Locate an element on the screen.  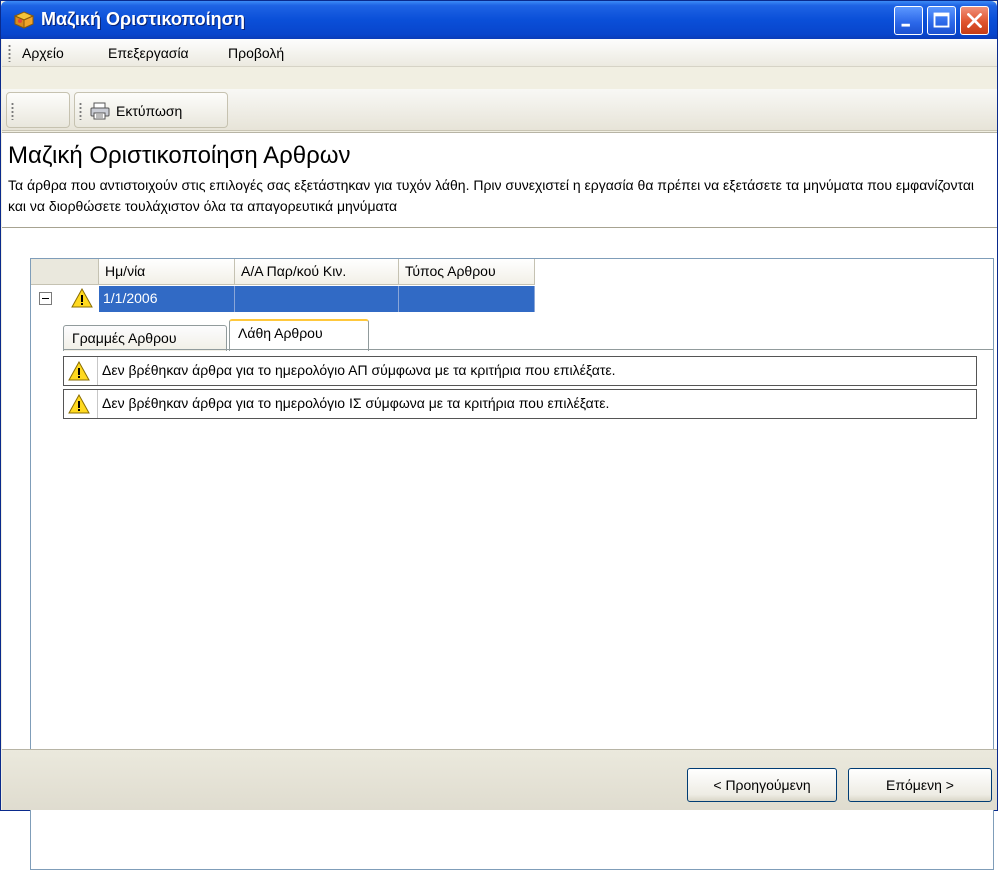
print-button: Εκτύπωση is located at coordinates (135, 111).